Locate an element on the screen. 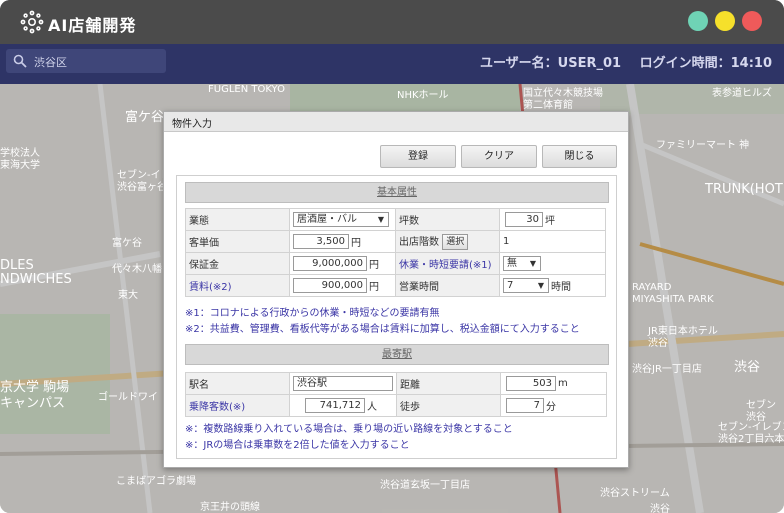  station-name-cell: 渋谷駅 is located at coordinates (343, 383).